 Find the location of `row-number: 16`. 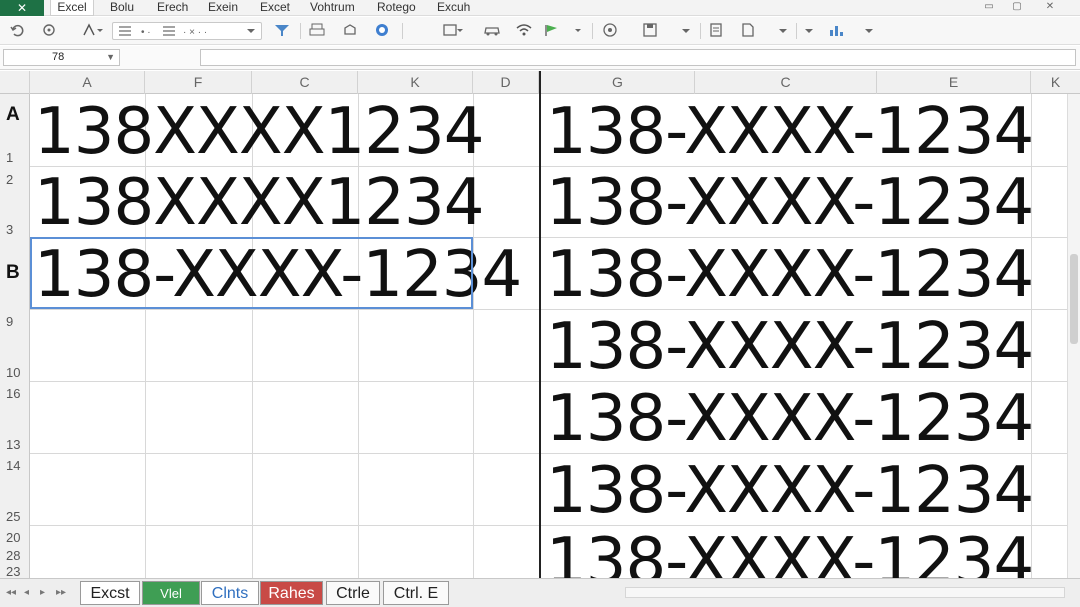

row-number: 16 is located at coordinates (13, 393).